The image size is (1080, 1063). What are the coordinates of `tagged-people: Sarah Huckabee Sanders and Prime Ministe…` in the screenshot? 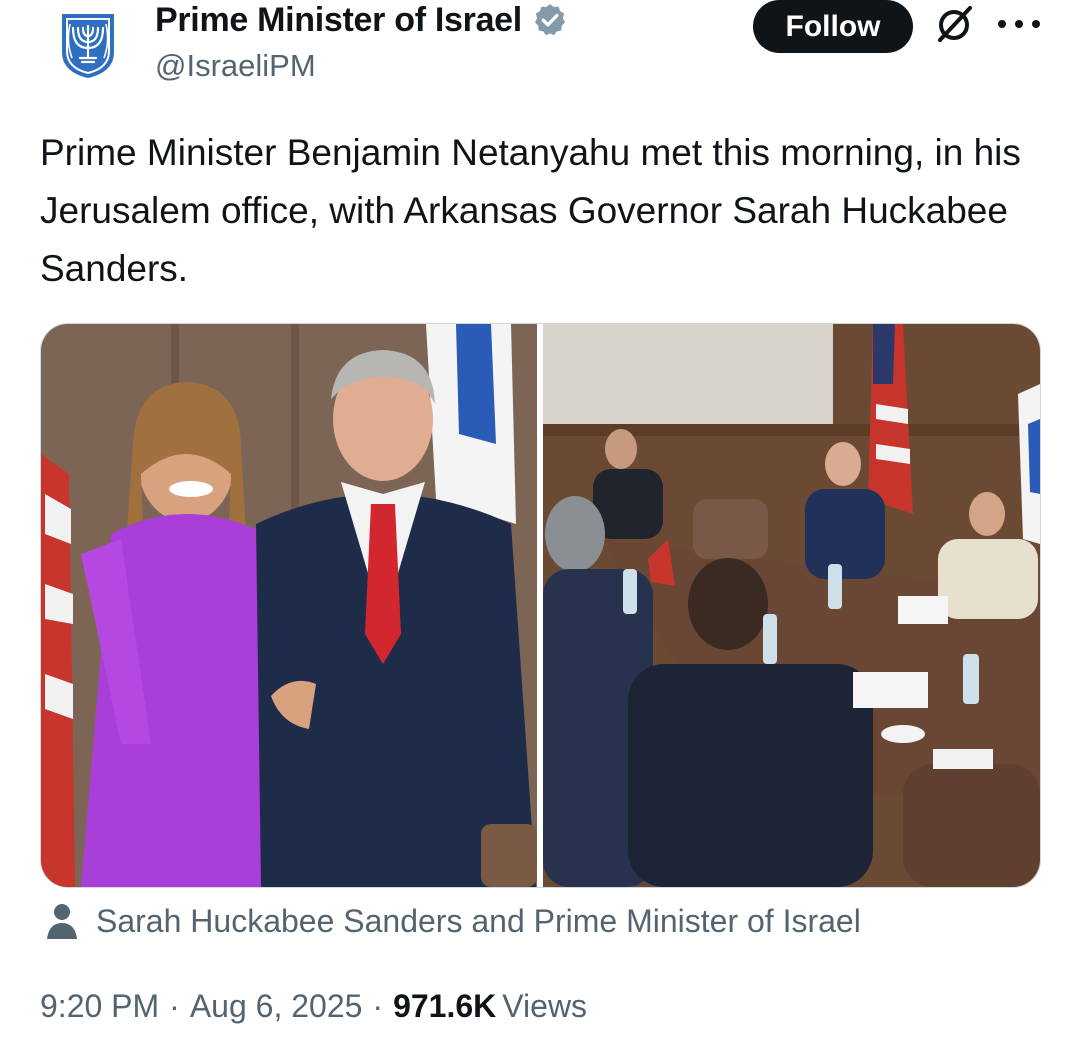 It's located at (453, 921).